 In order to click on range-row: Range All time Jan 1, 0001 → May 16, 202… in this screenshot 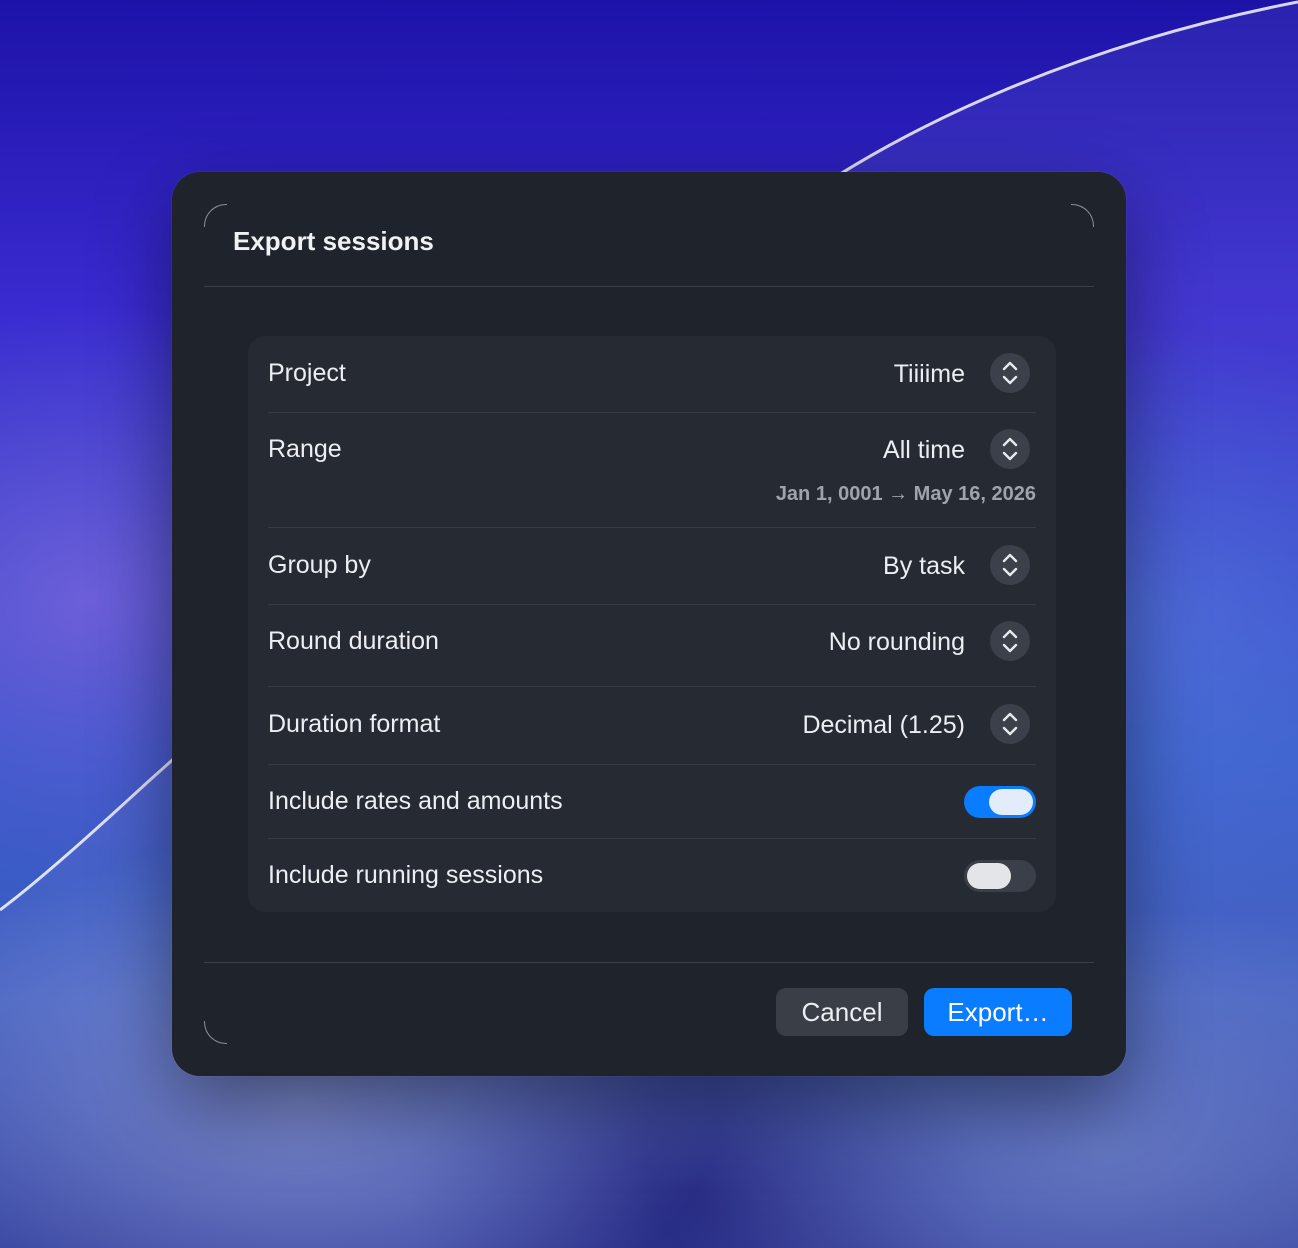, I will do `click(652, 470)`.